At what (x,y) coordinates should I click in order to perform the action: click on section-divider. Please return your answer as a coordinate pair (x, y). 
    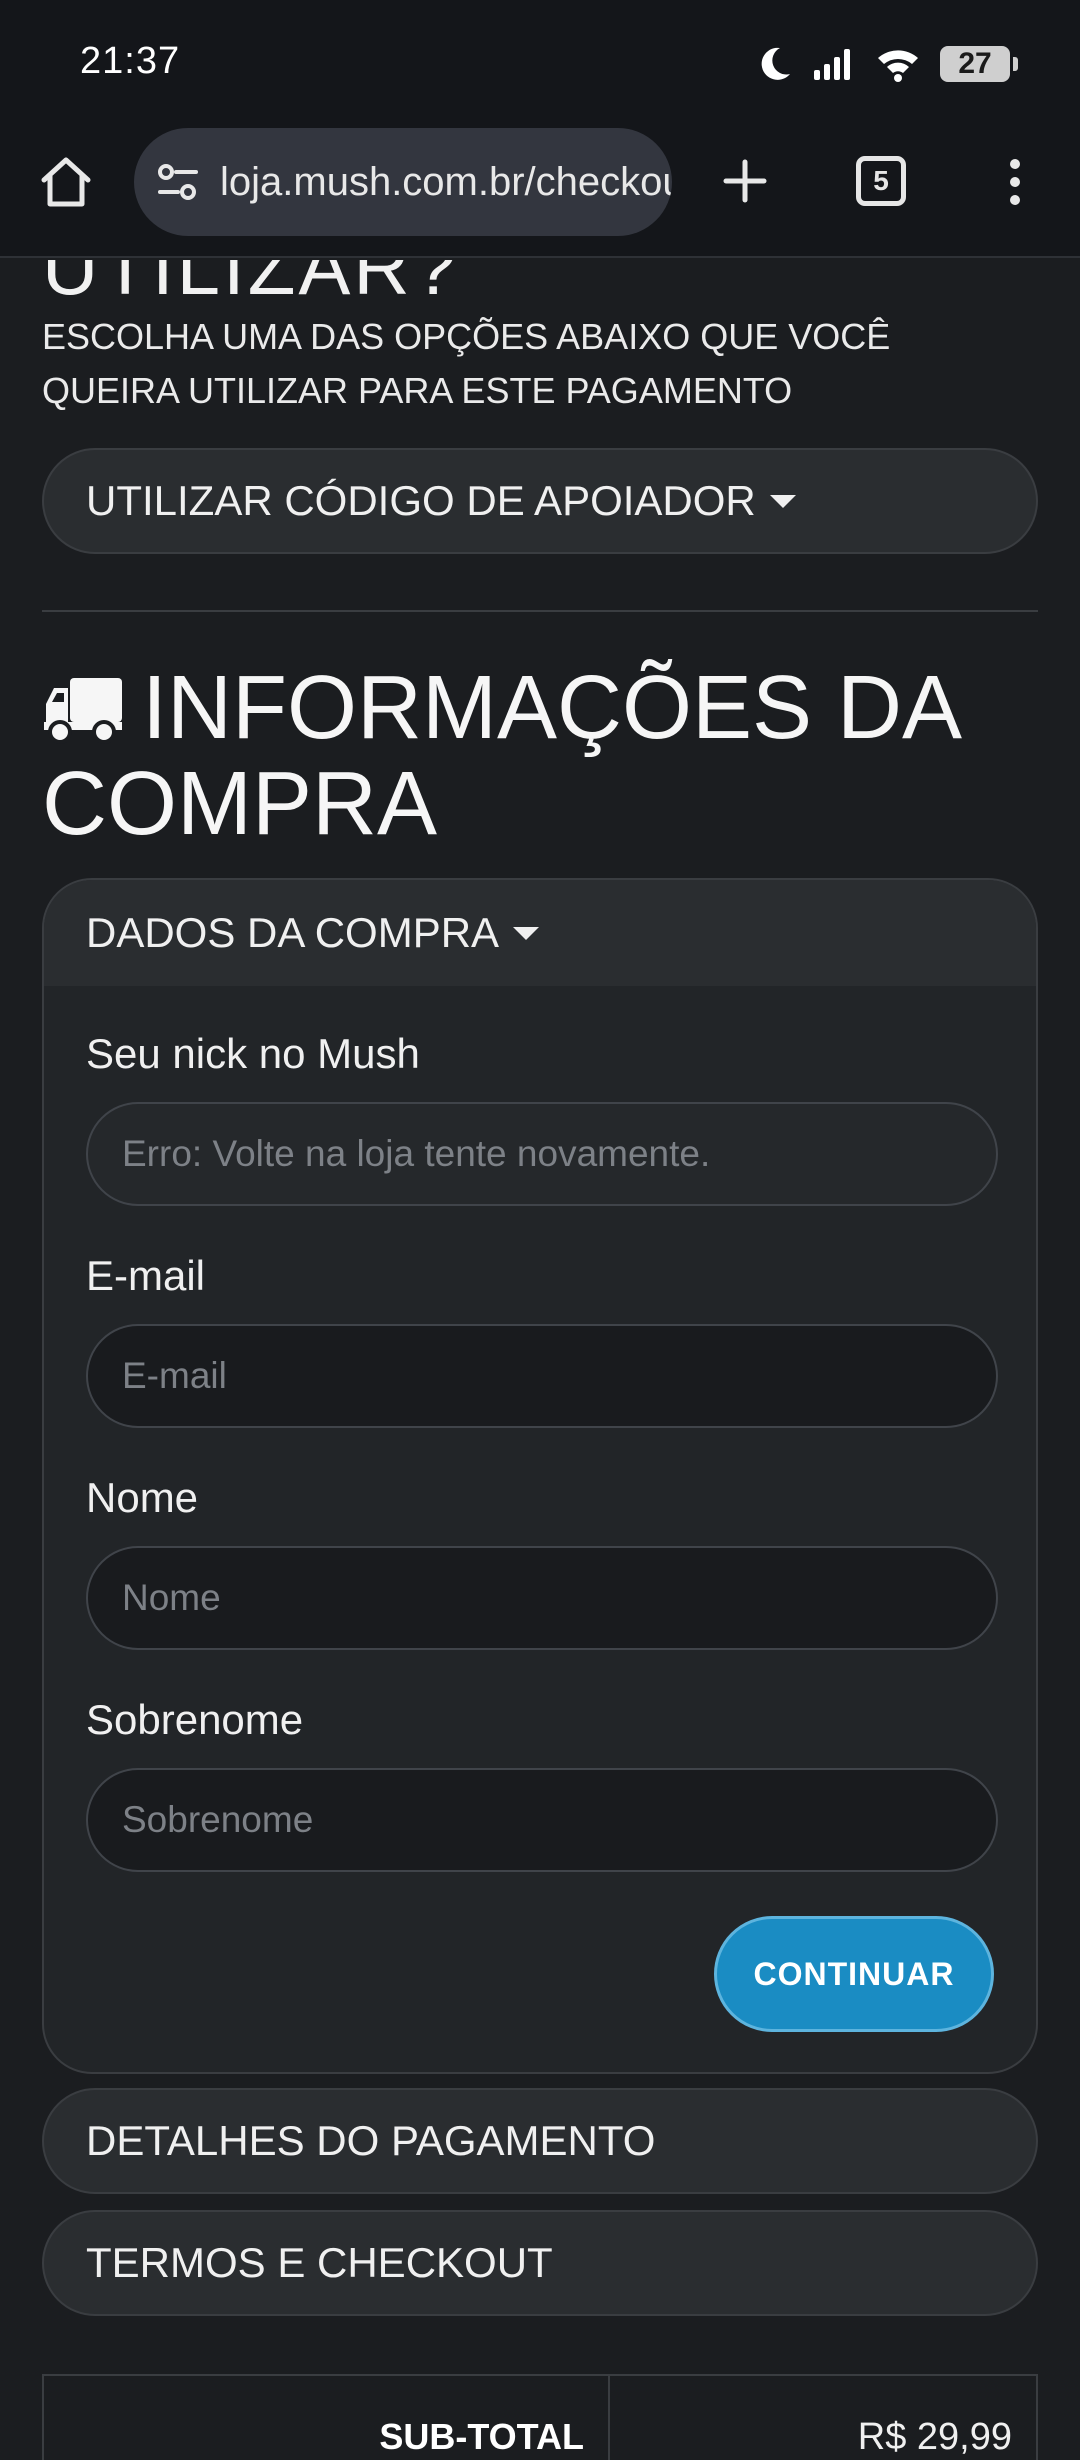
    Looking at the image, I should click on (540, 611).